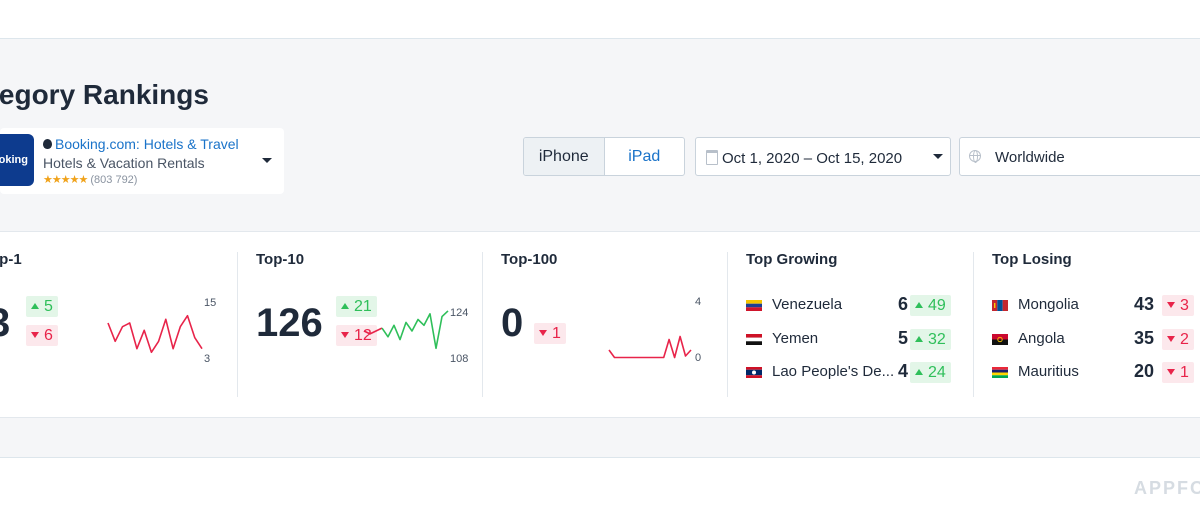  Describe the element at coordinates (937, 339) in the screenshot. I see `rank-change-value: 32` at that location.